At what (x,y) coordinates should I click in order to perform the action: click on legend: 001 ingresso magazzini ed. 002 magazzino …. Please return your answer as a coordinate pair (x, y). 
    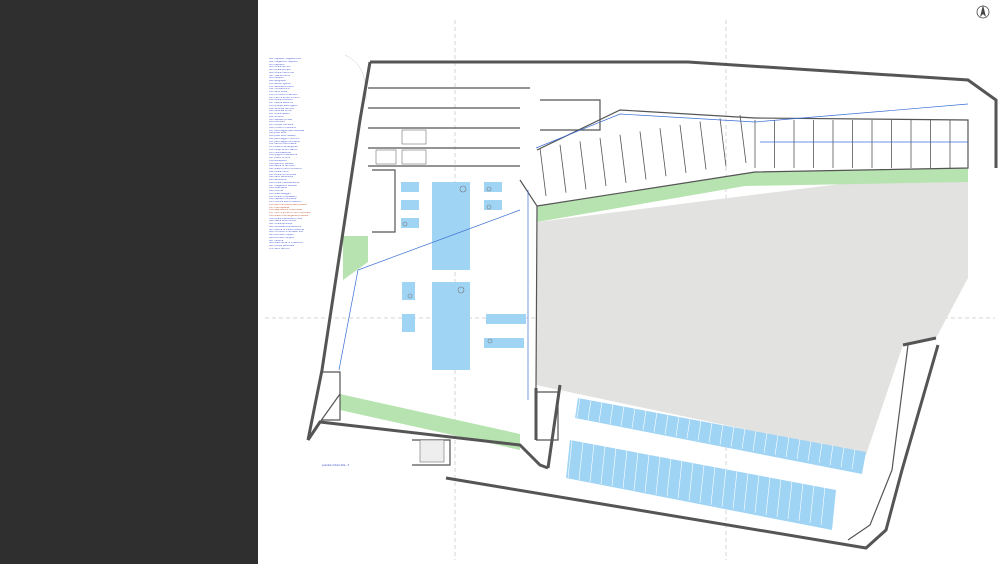
    Looking at the image, I should click on (314, 154).